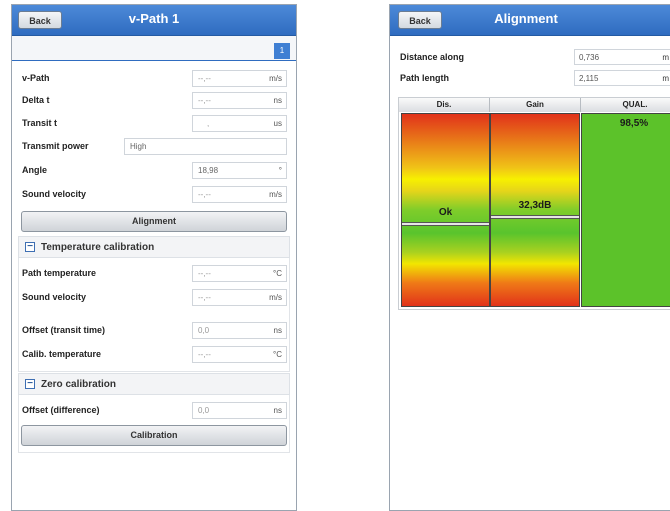 The width and height of the screenshot is (670, 511). What do you see at coordinates (239, 273) in the screenshot?
I see `path-temperature-field: --,-- °C` at bounding box center [239, 273].